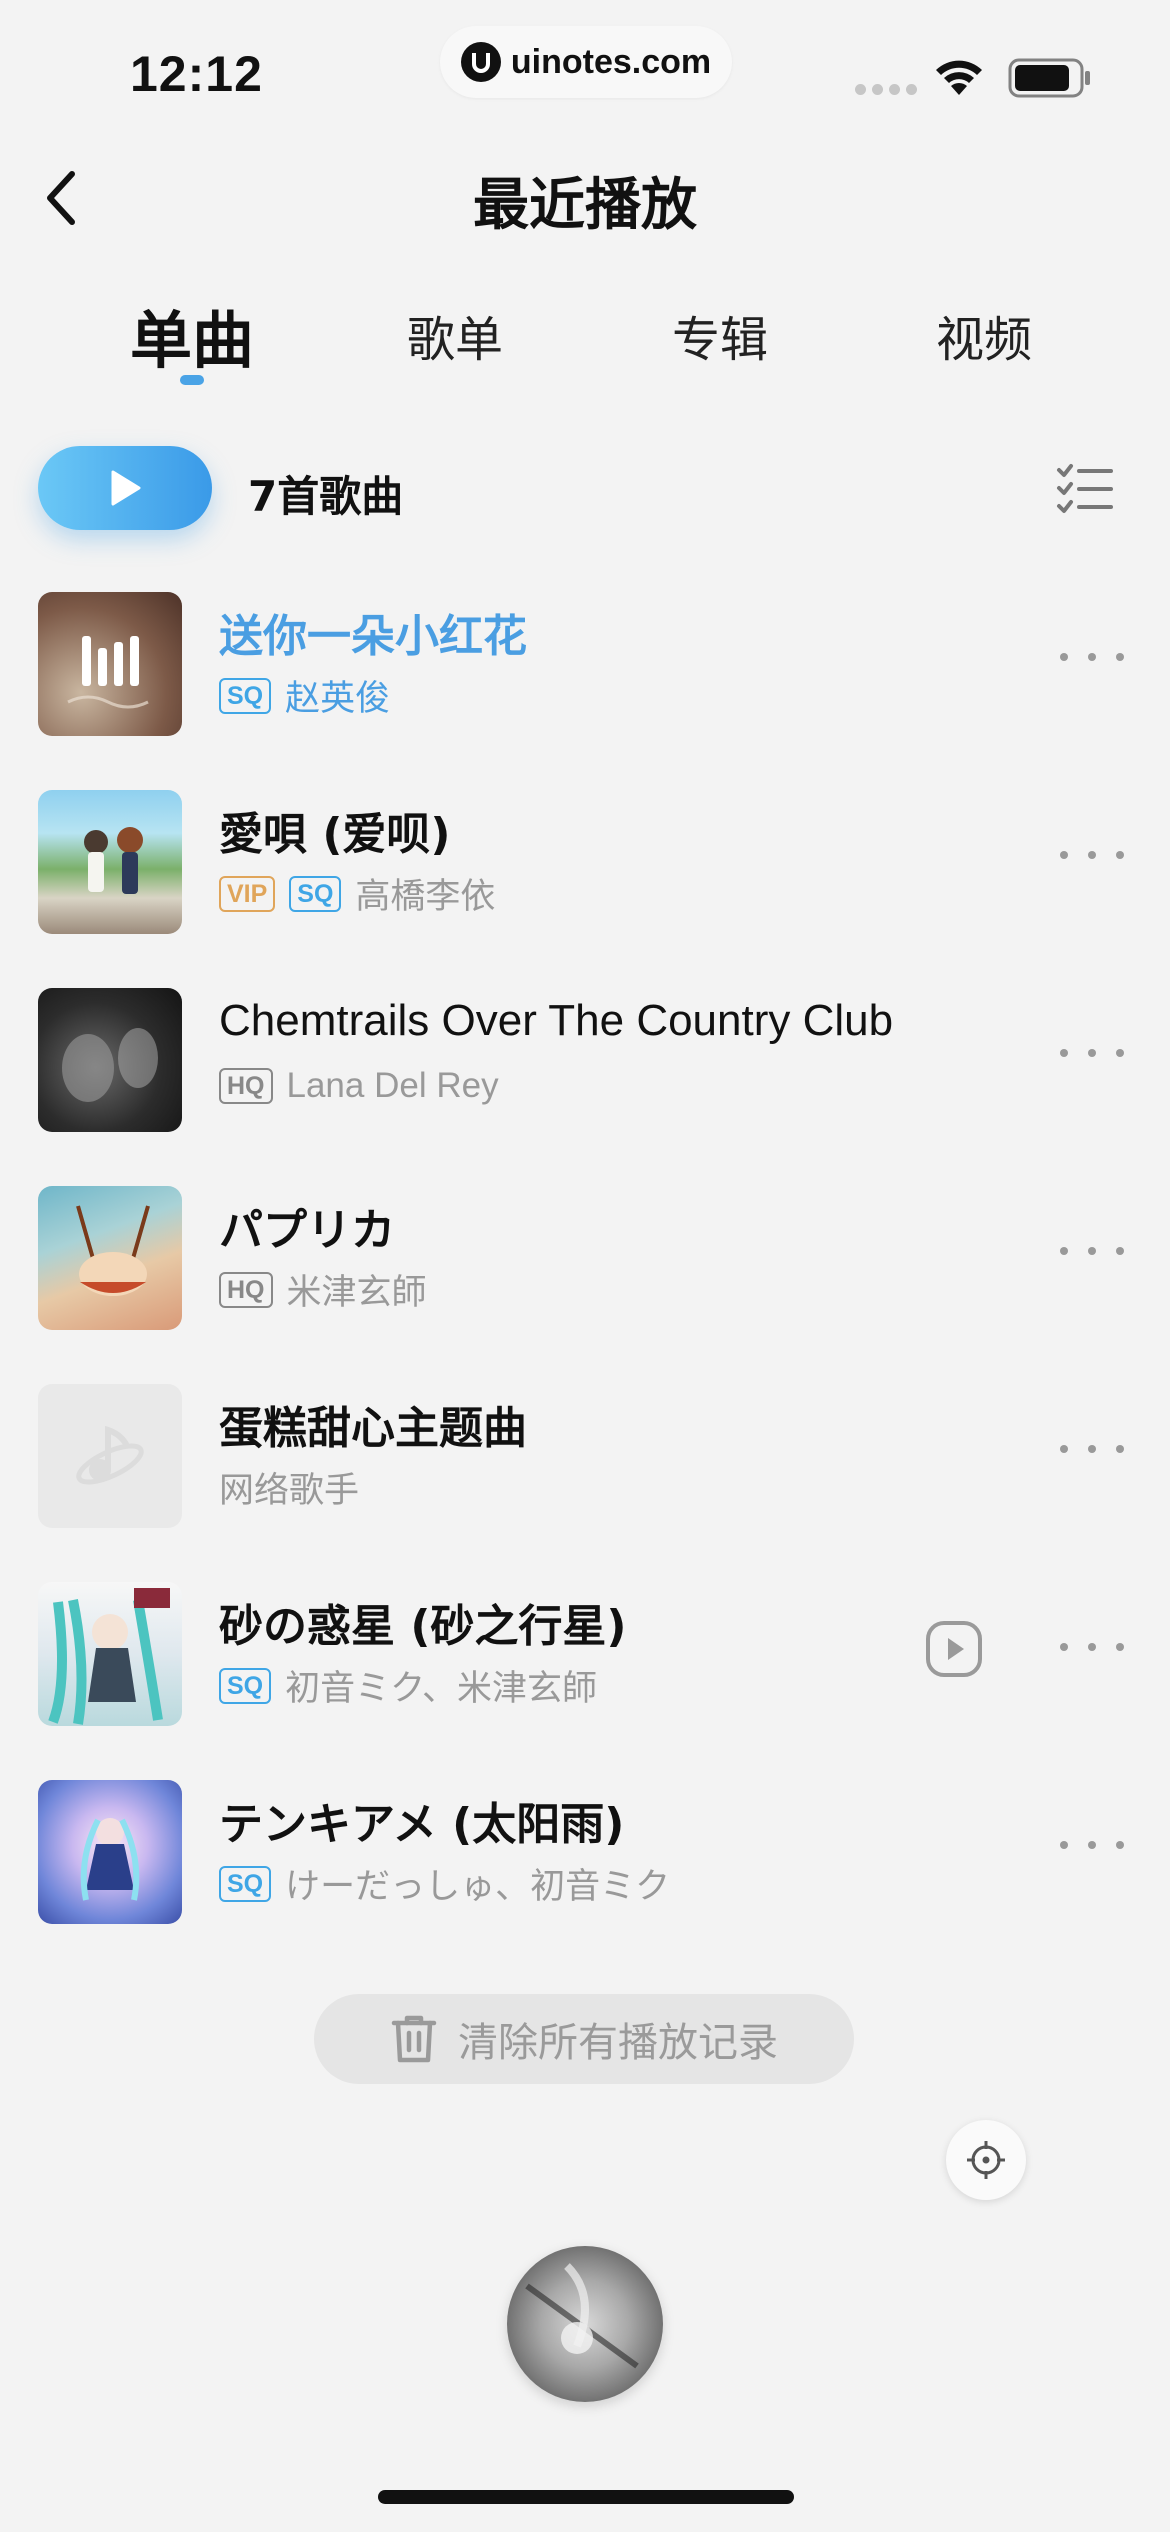 This screenshot has width=1170, height=2532. What do you see at coordinates (192, 380) in the screenshot?
I see `tab-indicator` at bounding box center [192, 380].